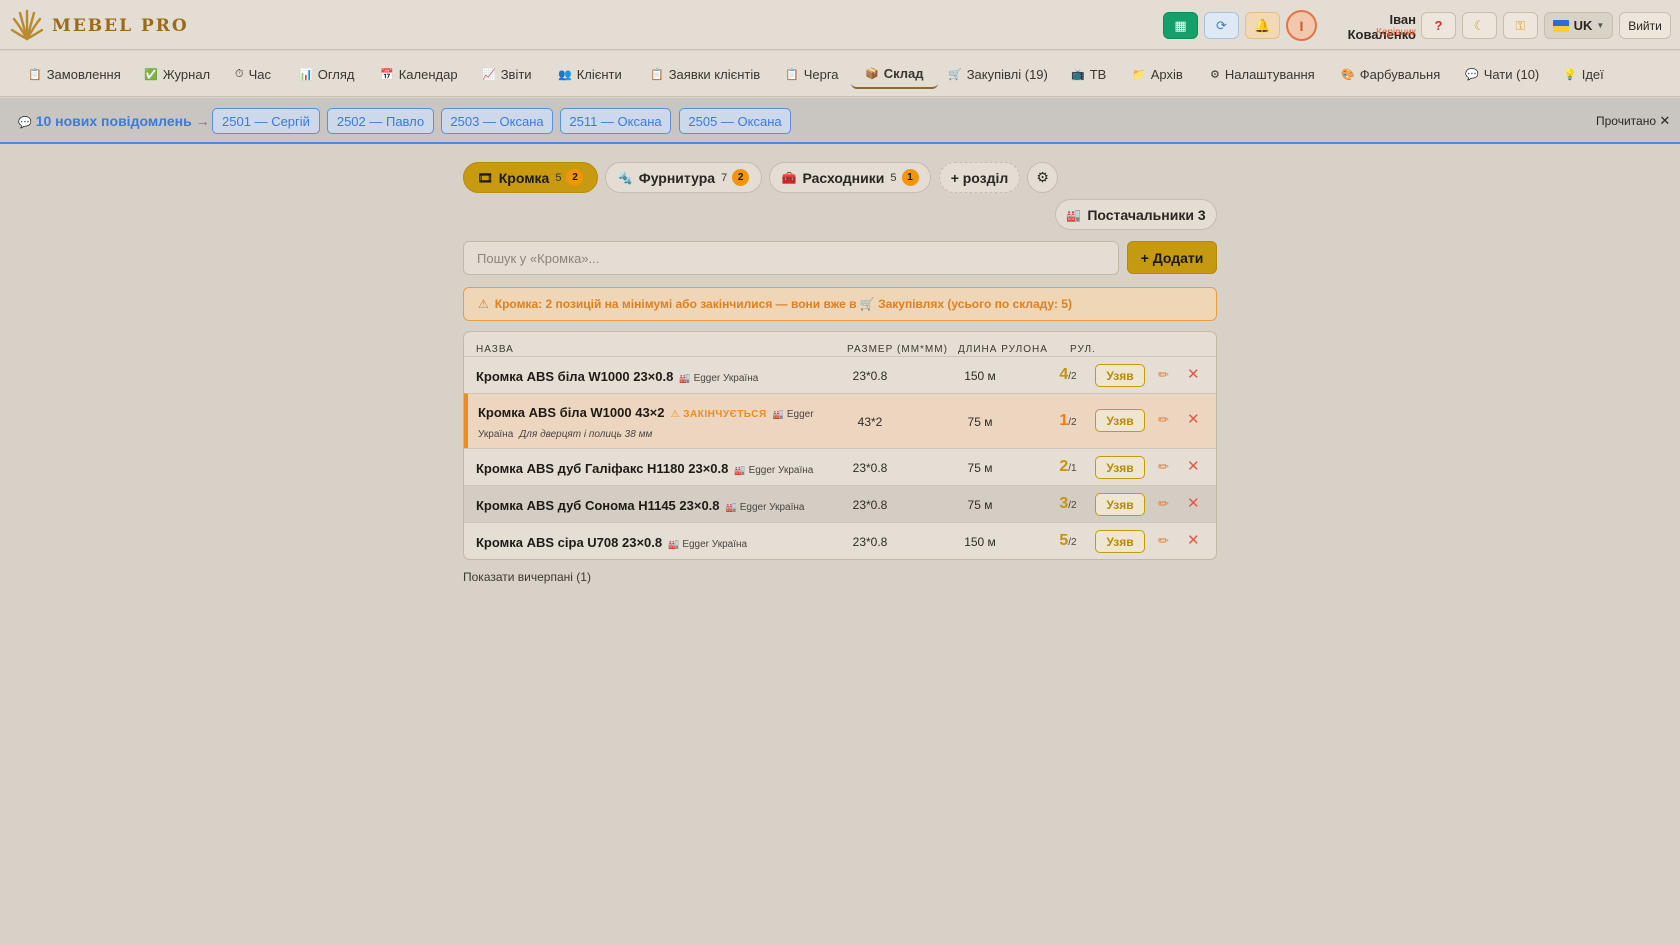  Describe the element at coordinates (1301, 25) in the screenshot. I see `avatar: І` at that location.